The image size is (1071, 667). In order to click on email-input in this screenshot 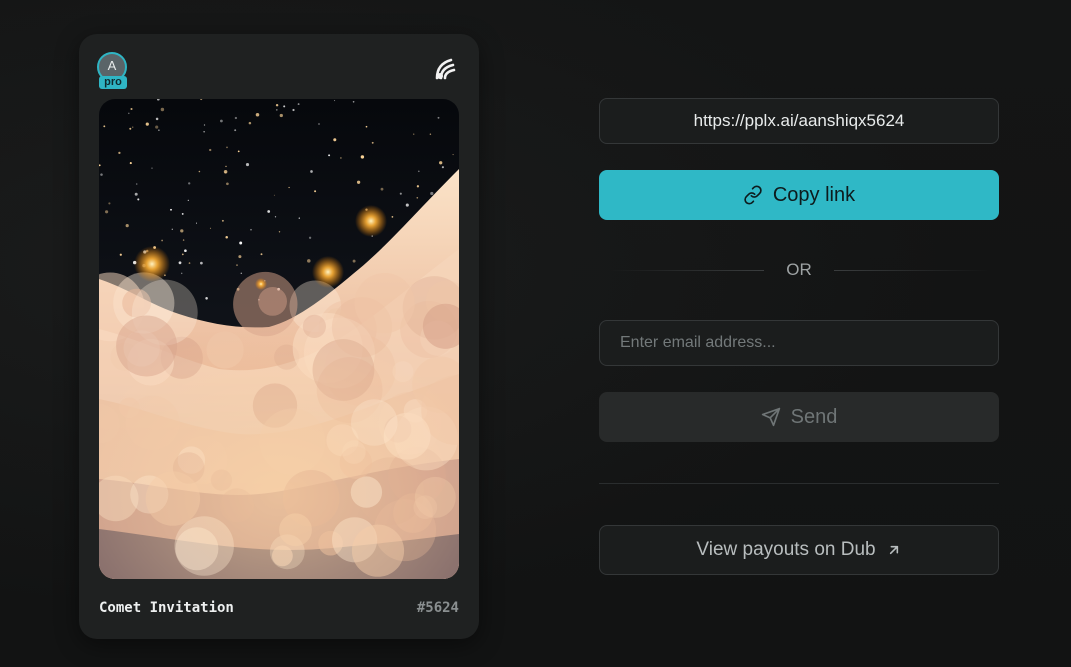, I will do `click(799, 343)`.